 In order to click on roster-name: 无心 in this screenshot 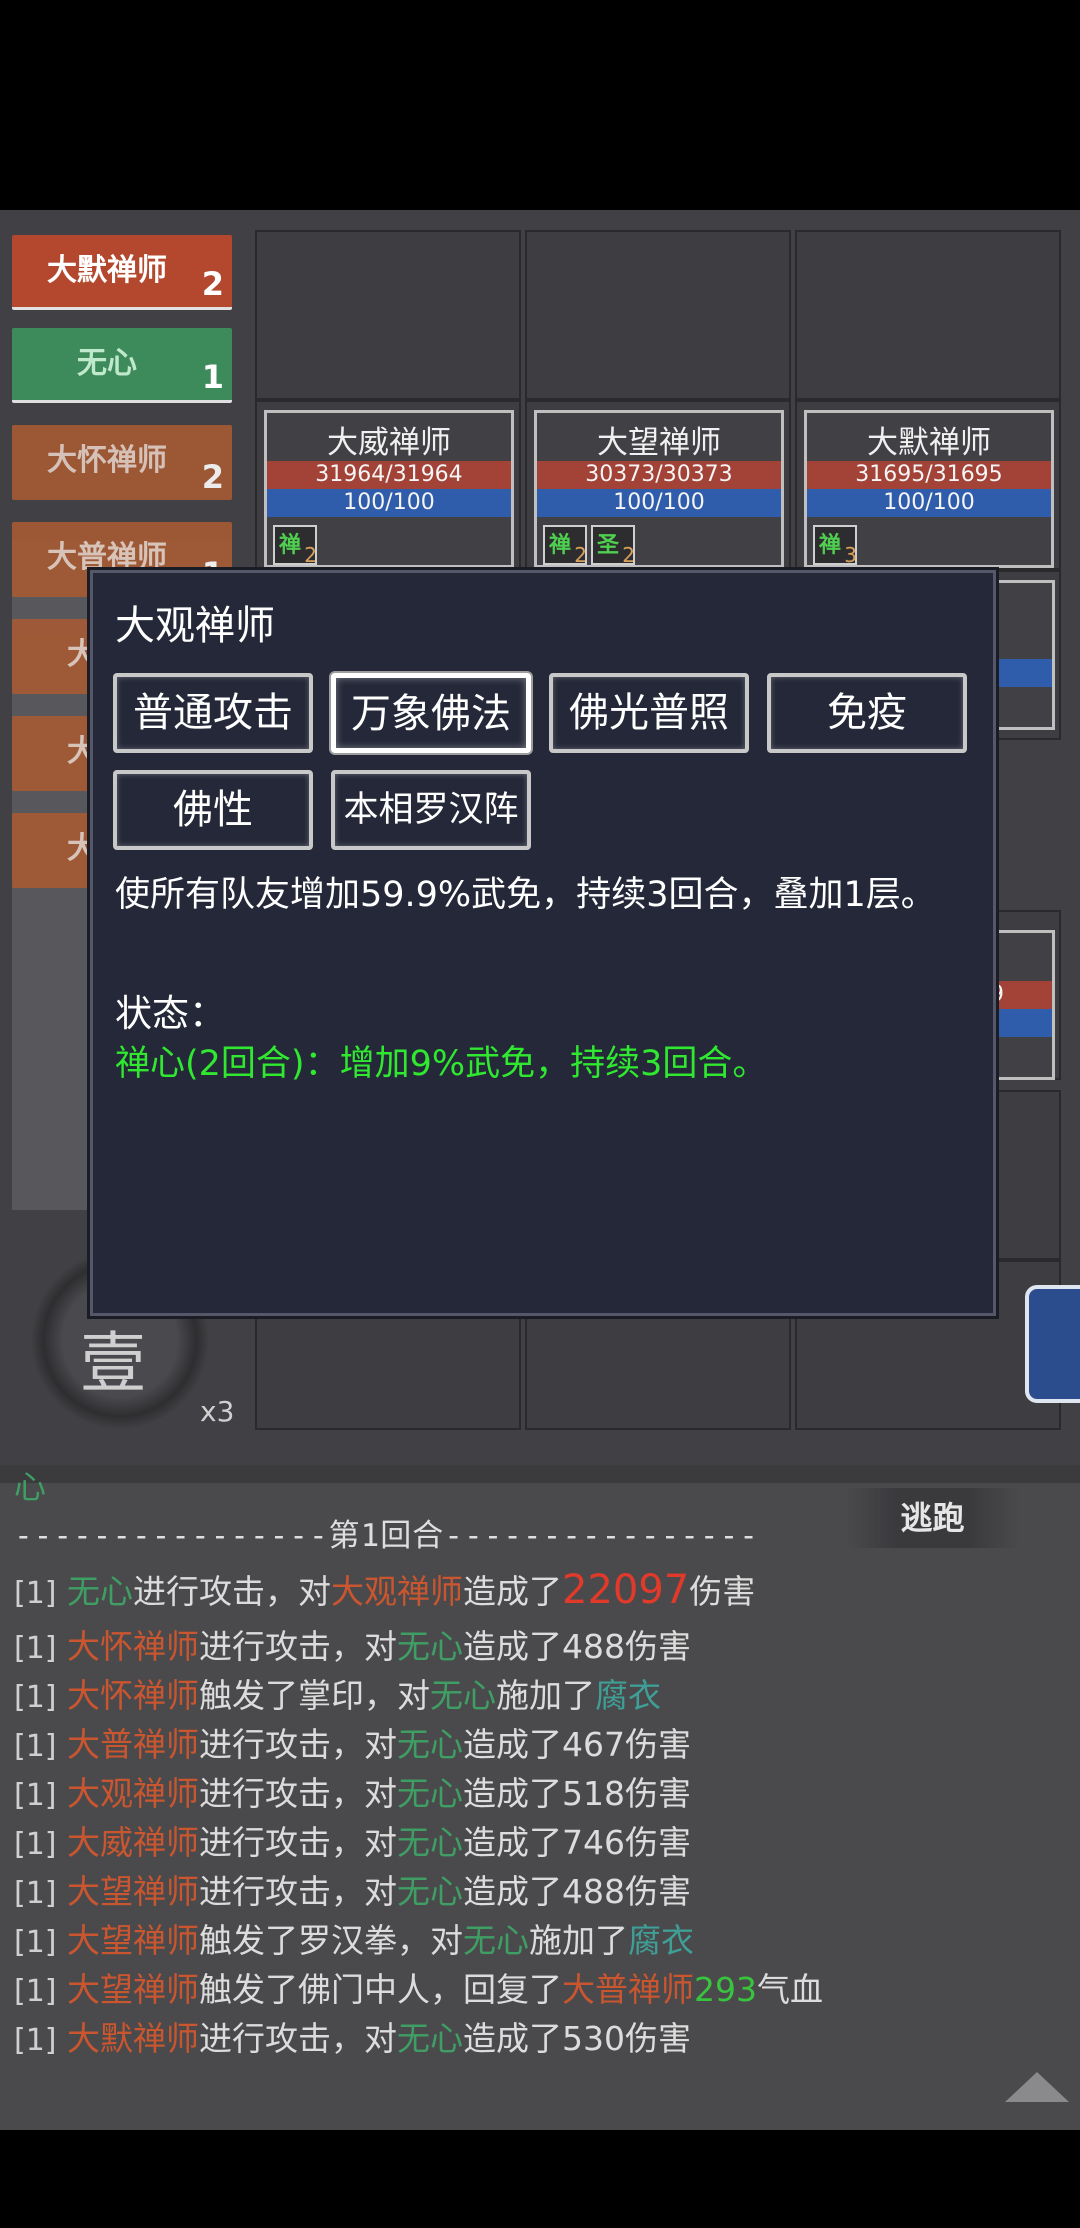, I will do `click(107, 363)`.